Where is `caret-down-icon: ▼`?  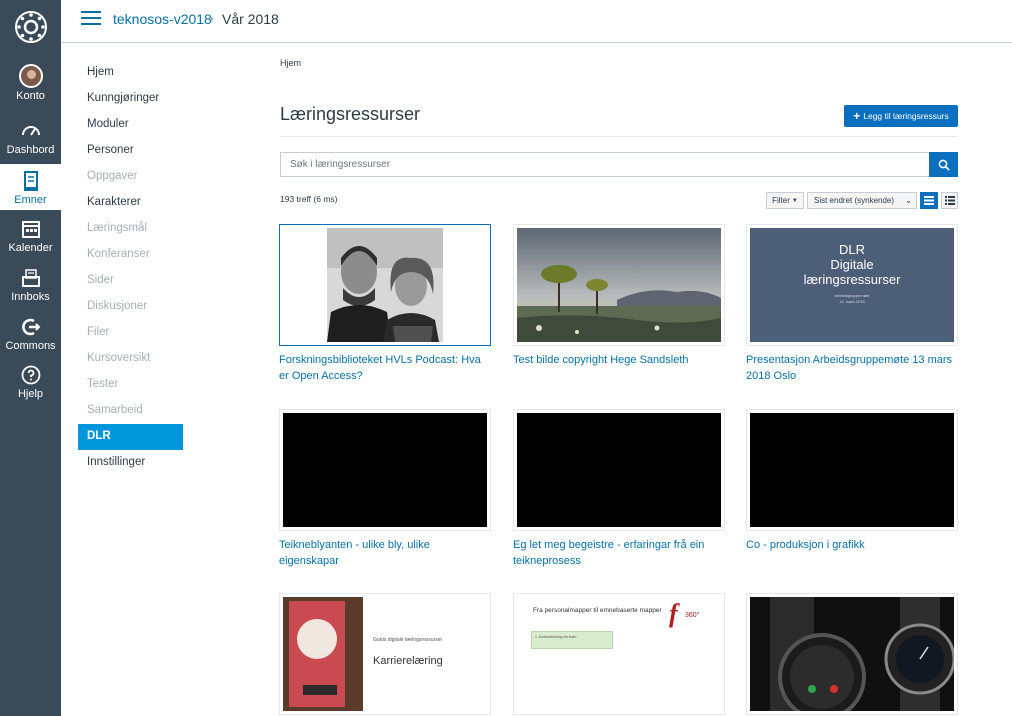
caret-down-icon: ▼ is located at coordinates (794, 200).